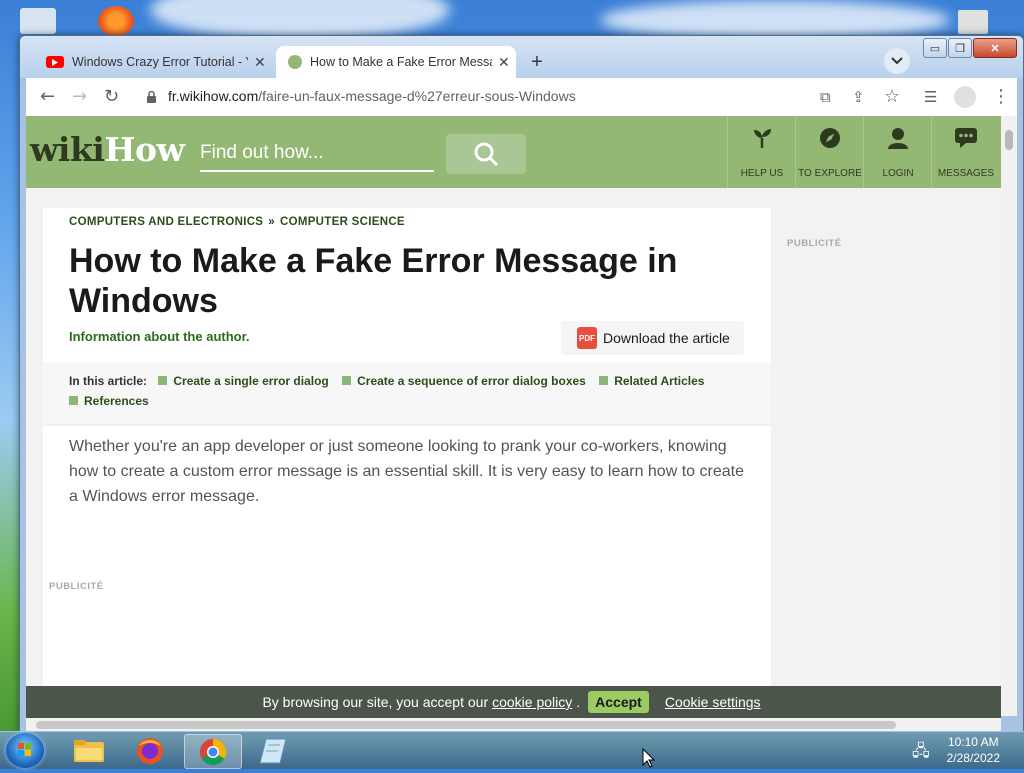 The width and height of the screenshot is (1024, 773). What do you see at coordinates (965, 152) in the screenshot?
I see `nav-messages: MESSAGES` at bounding box center [965, 152].